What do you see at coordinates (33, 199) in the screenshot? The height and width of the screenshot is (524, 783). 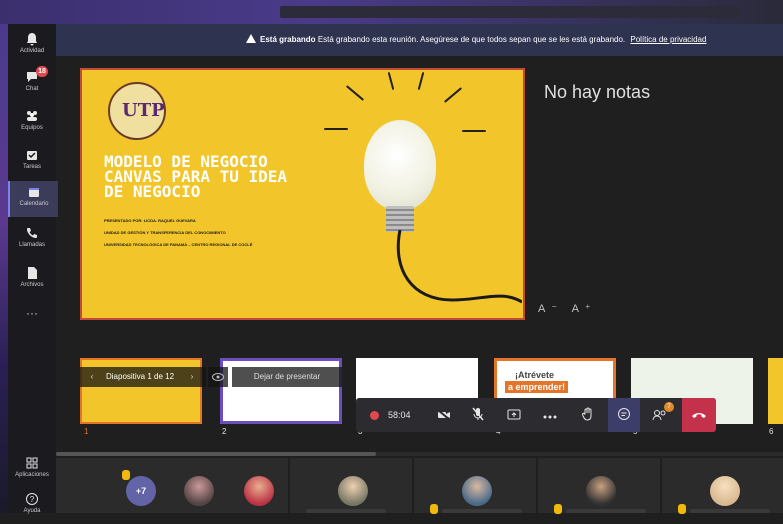 I see `rail-item-calendar: Calendario` at bounding box center [33, 199].